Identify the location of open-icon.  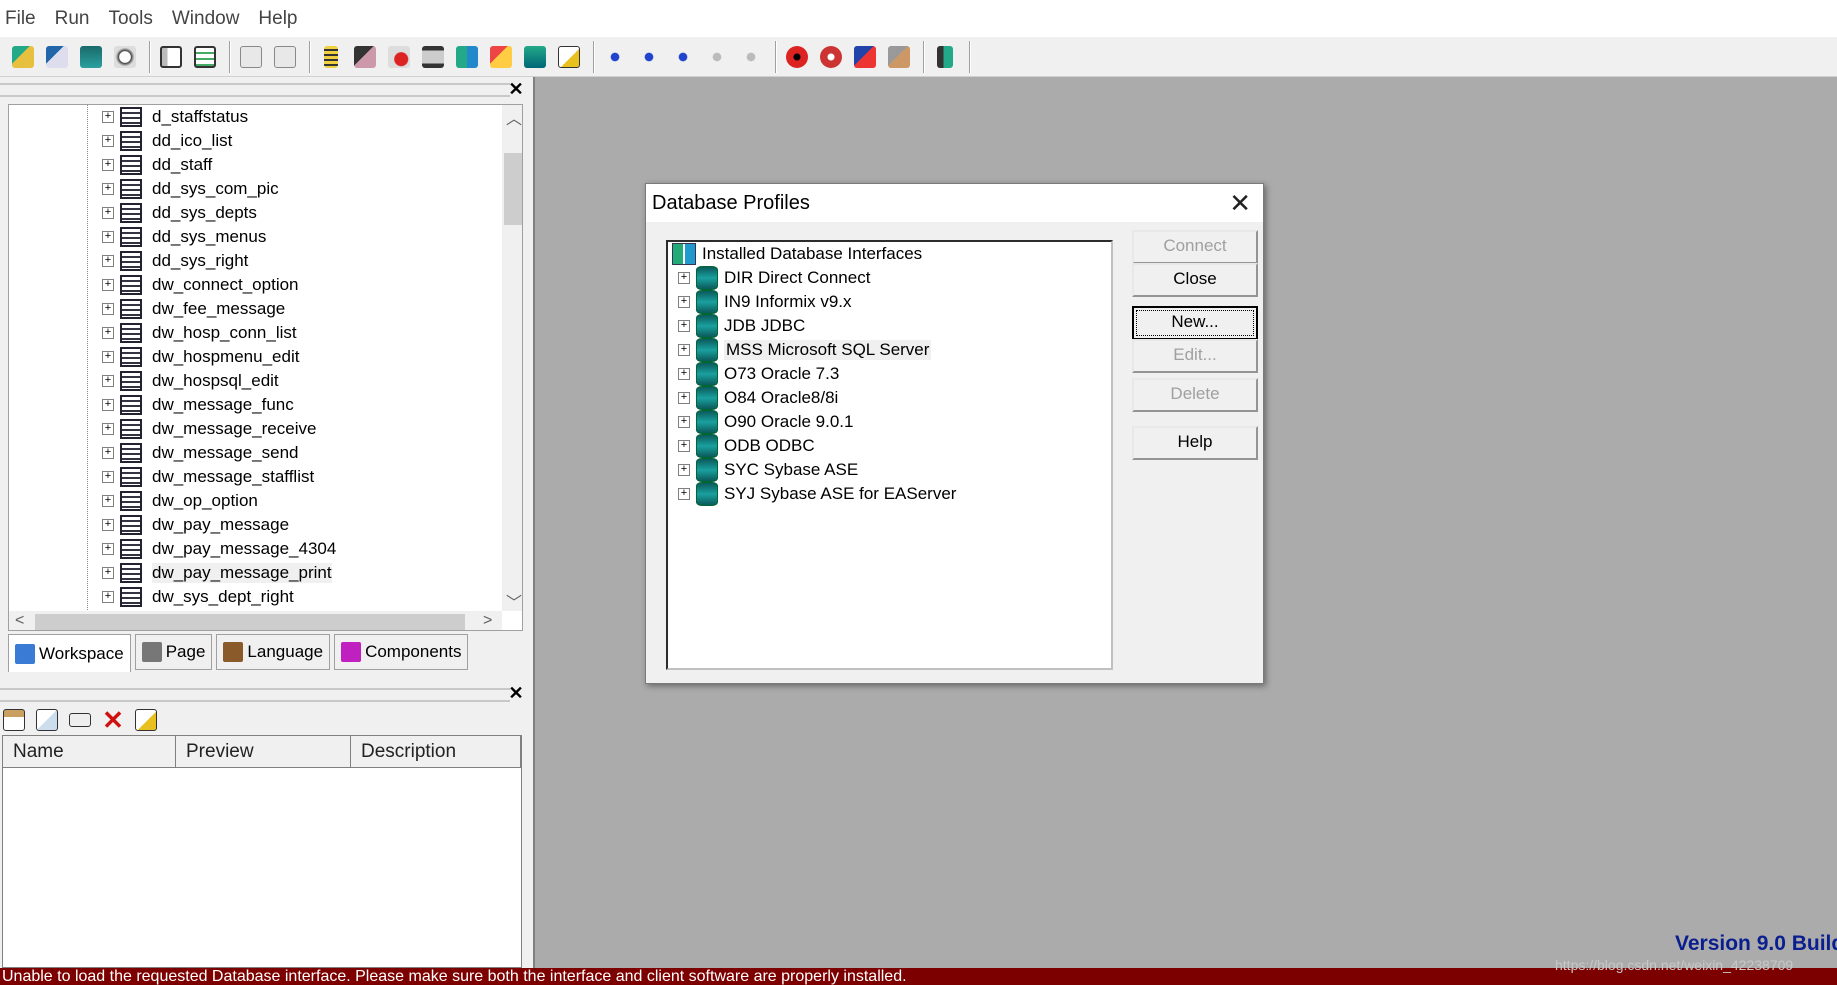
(91, 57).